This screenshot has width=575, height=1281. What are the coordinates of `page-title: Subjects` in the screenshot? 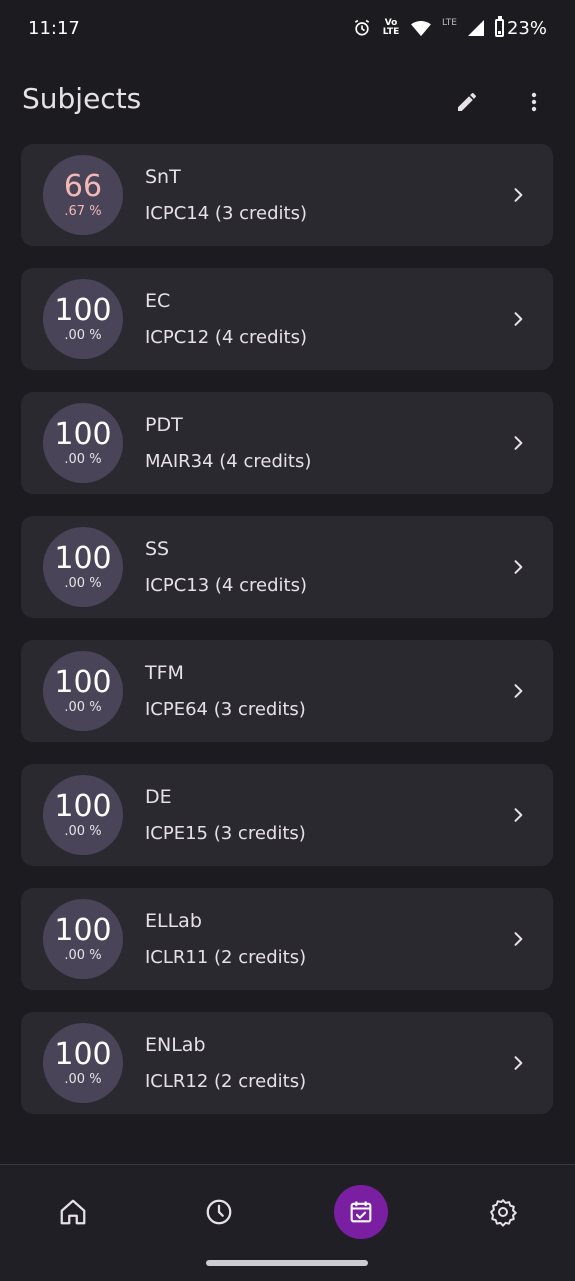 It's located at (82, 98).